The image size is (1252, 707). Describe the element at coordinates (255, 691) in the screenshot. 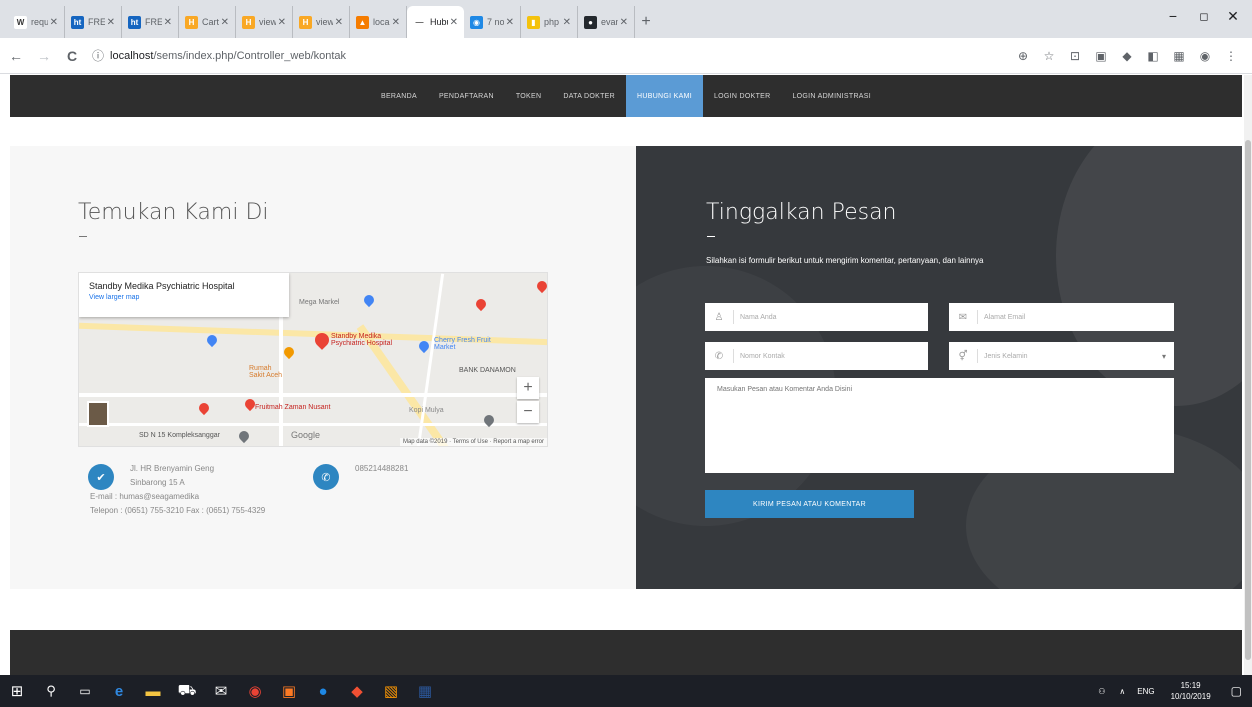

I see `chrome-icon: ◉` at that location.